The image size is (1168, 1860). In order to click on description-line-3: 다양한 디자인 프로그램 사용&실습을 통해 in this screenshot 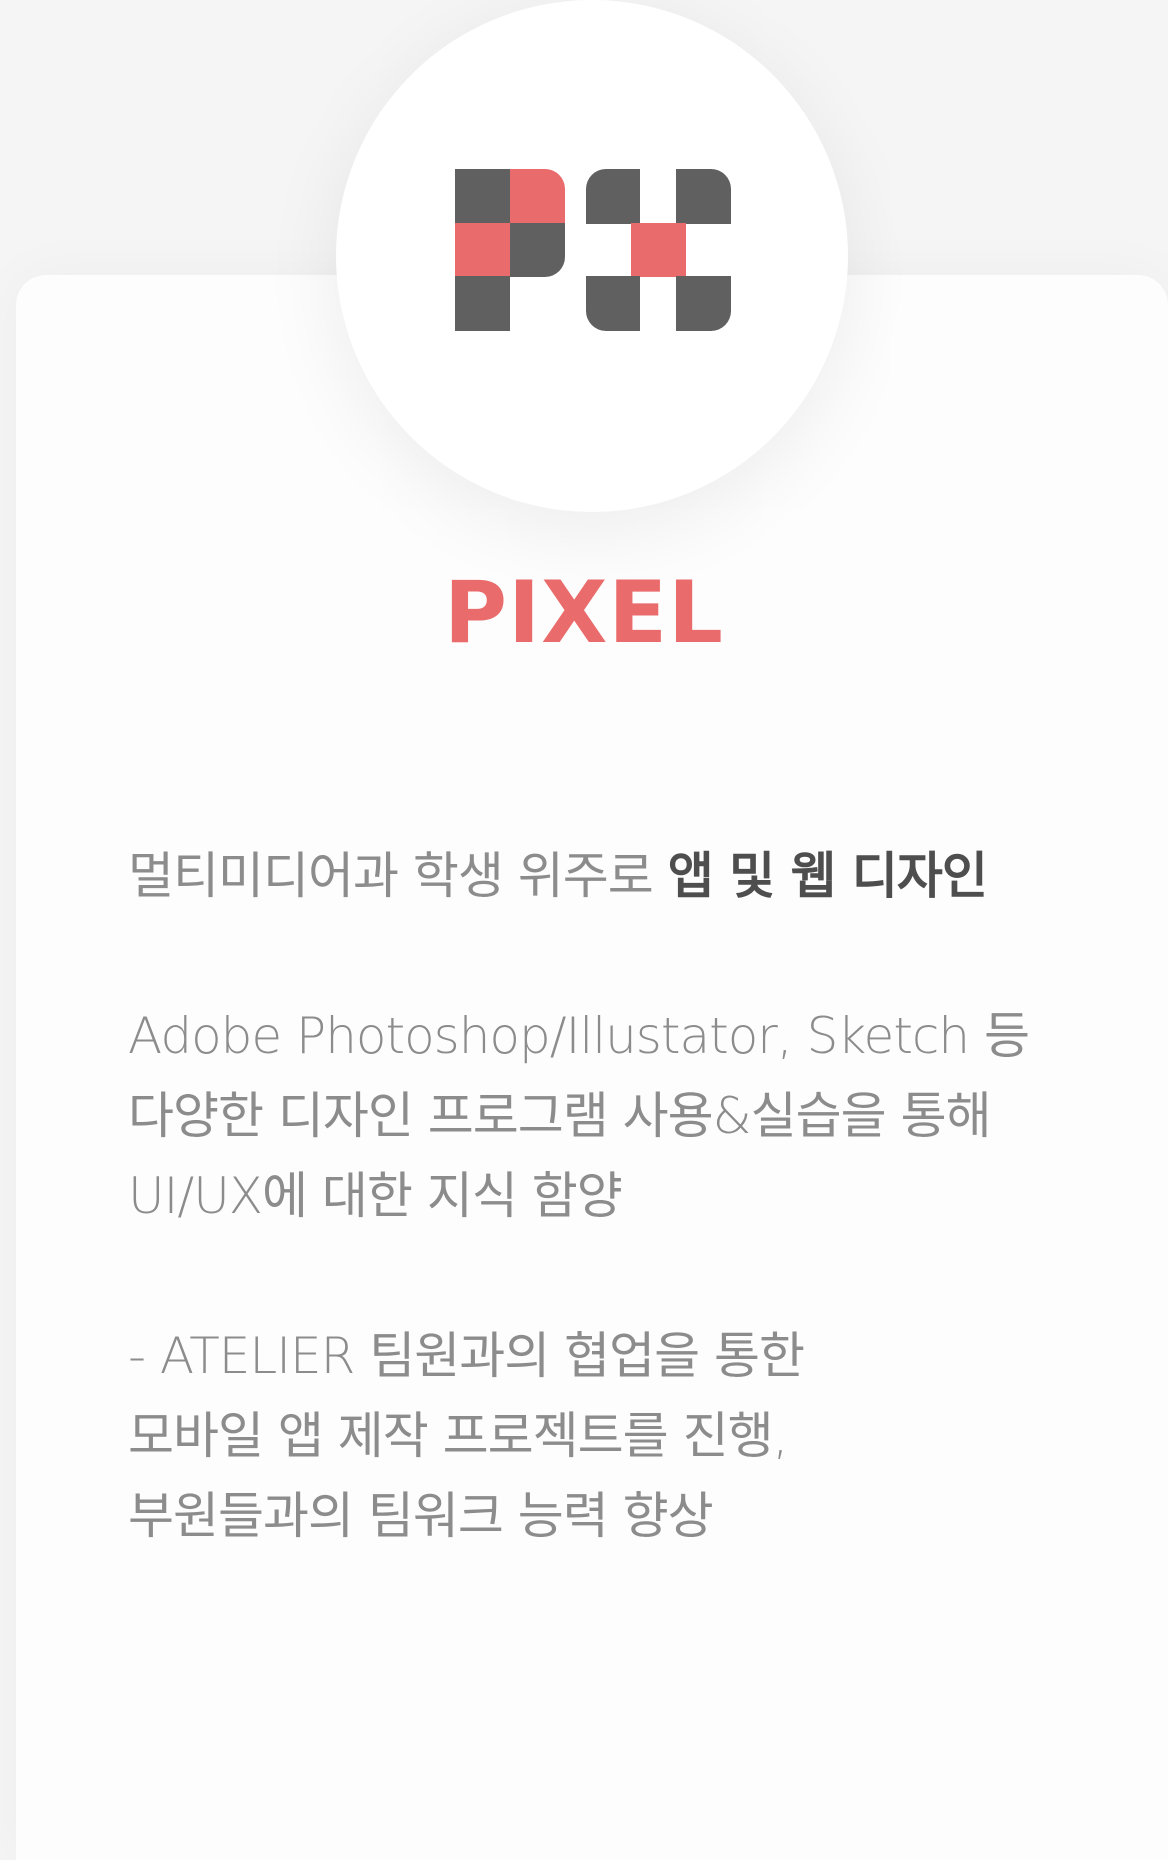, I will do `click(560, 1116)`.